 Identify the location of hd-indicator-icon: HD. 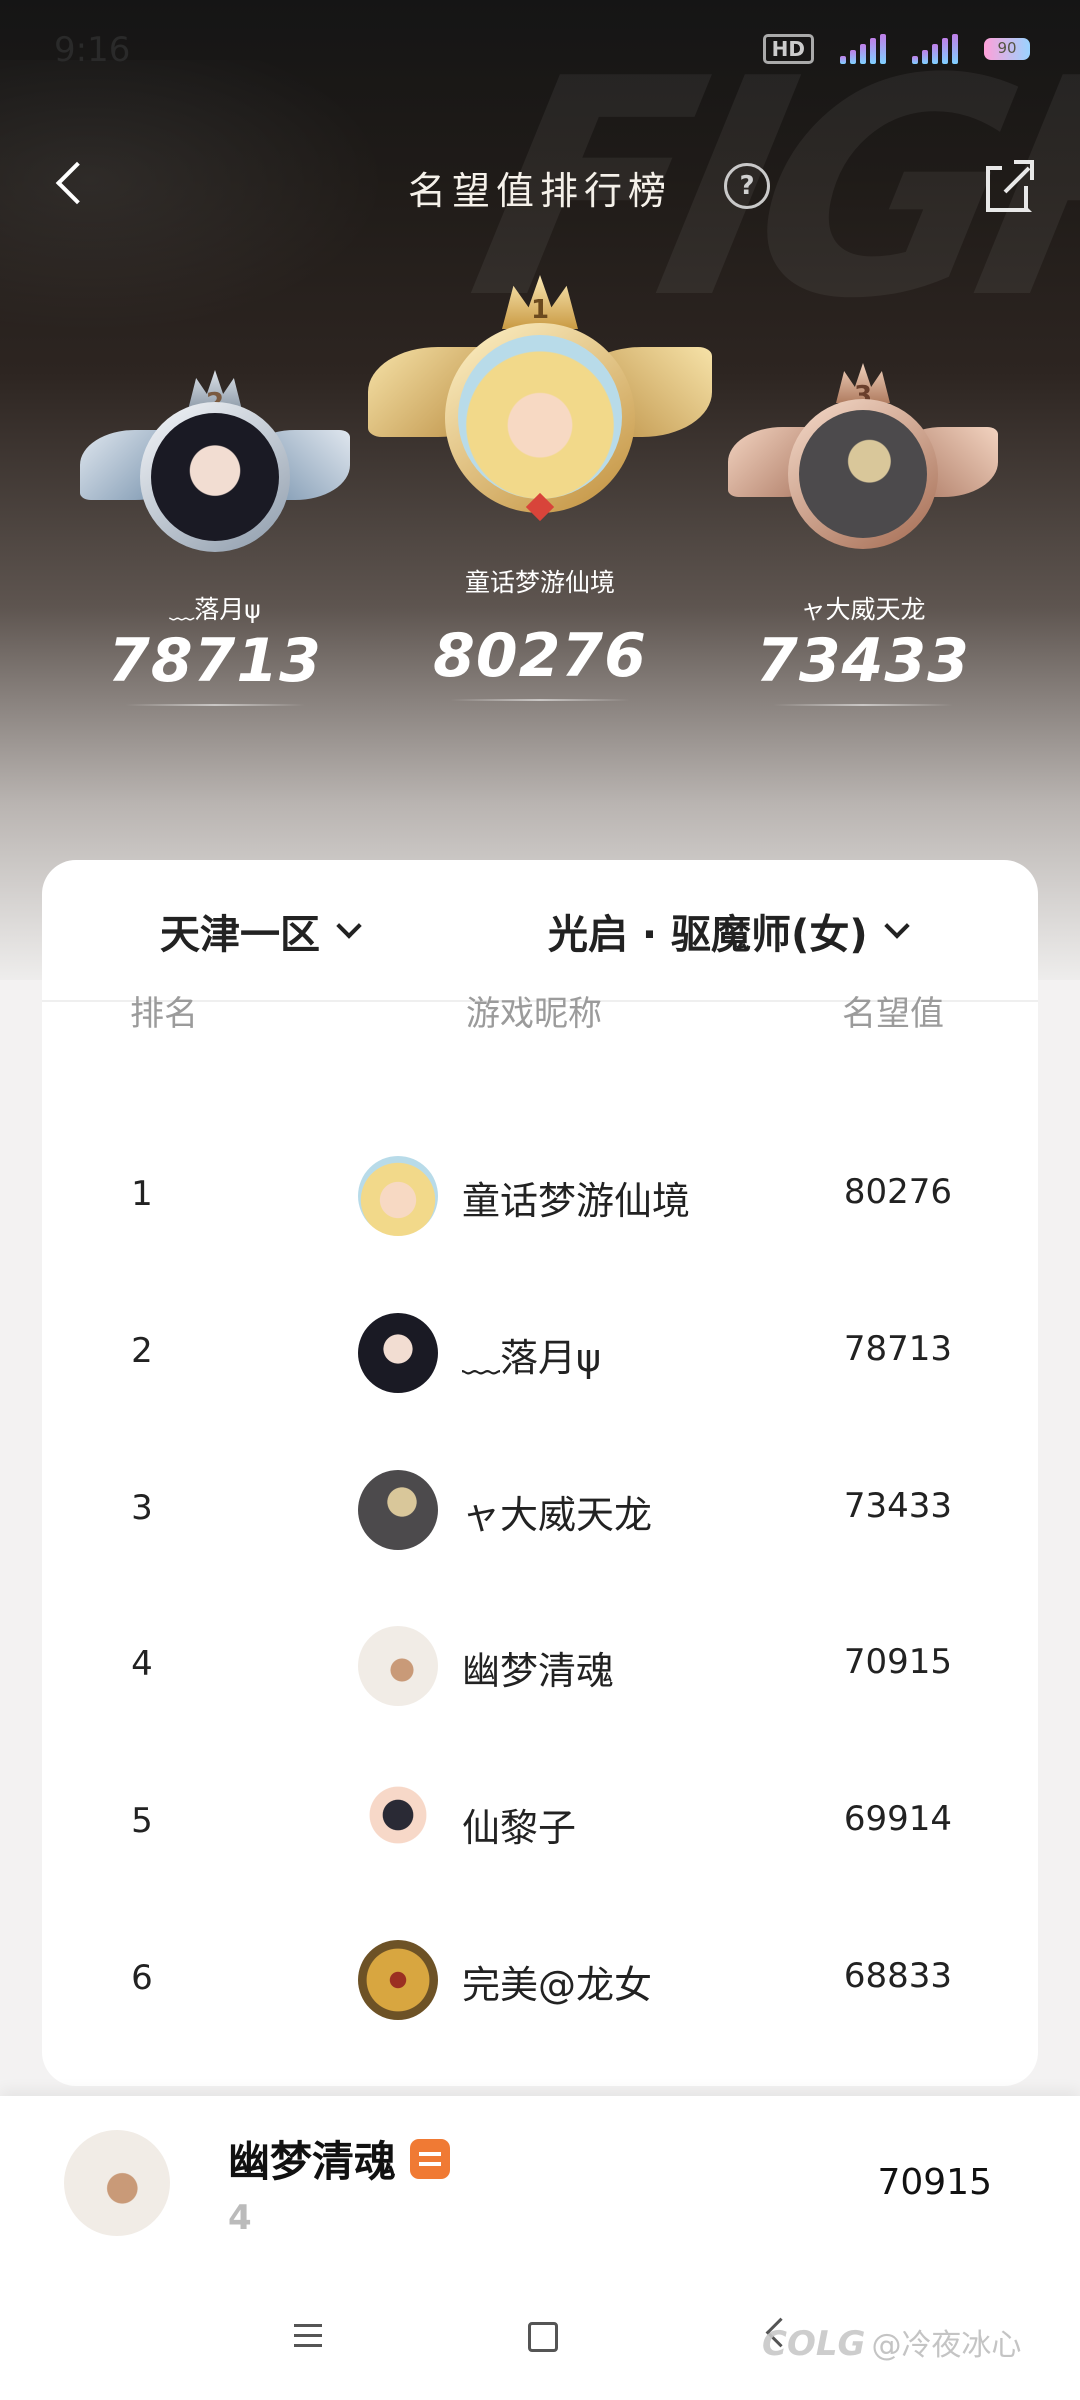
(788, 49).